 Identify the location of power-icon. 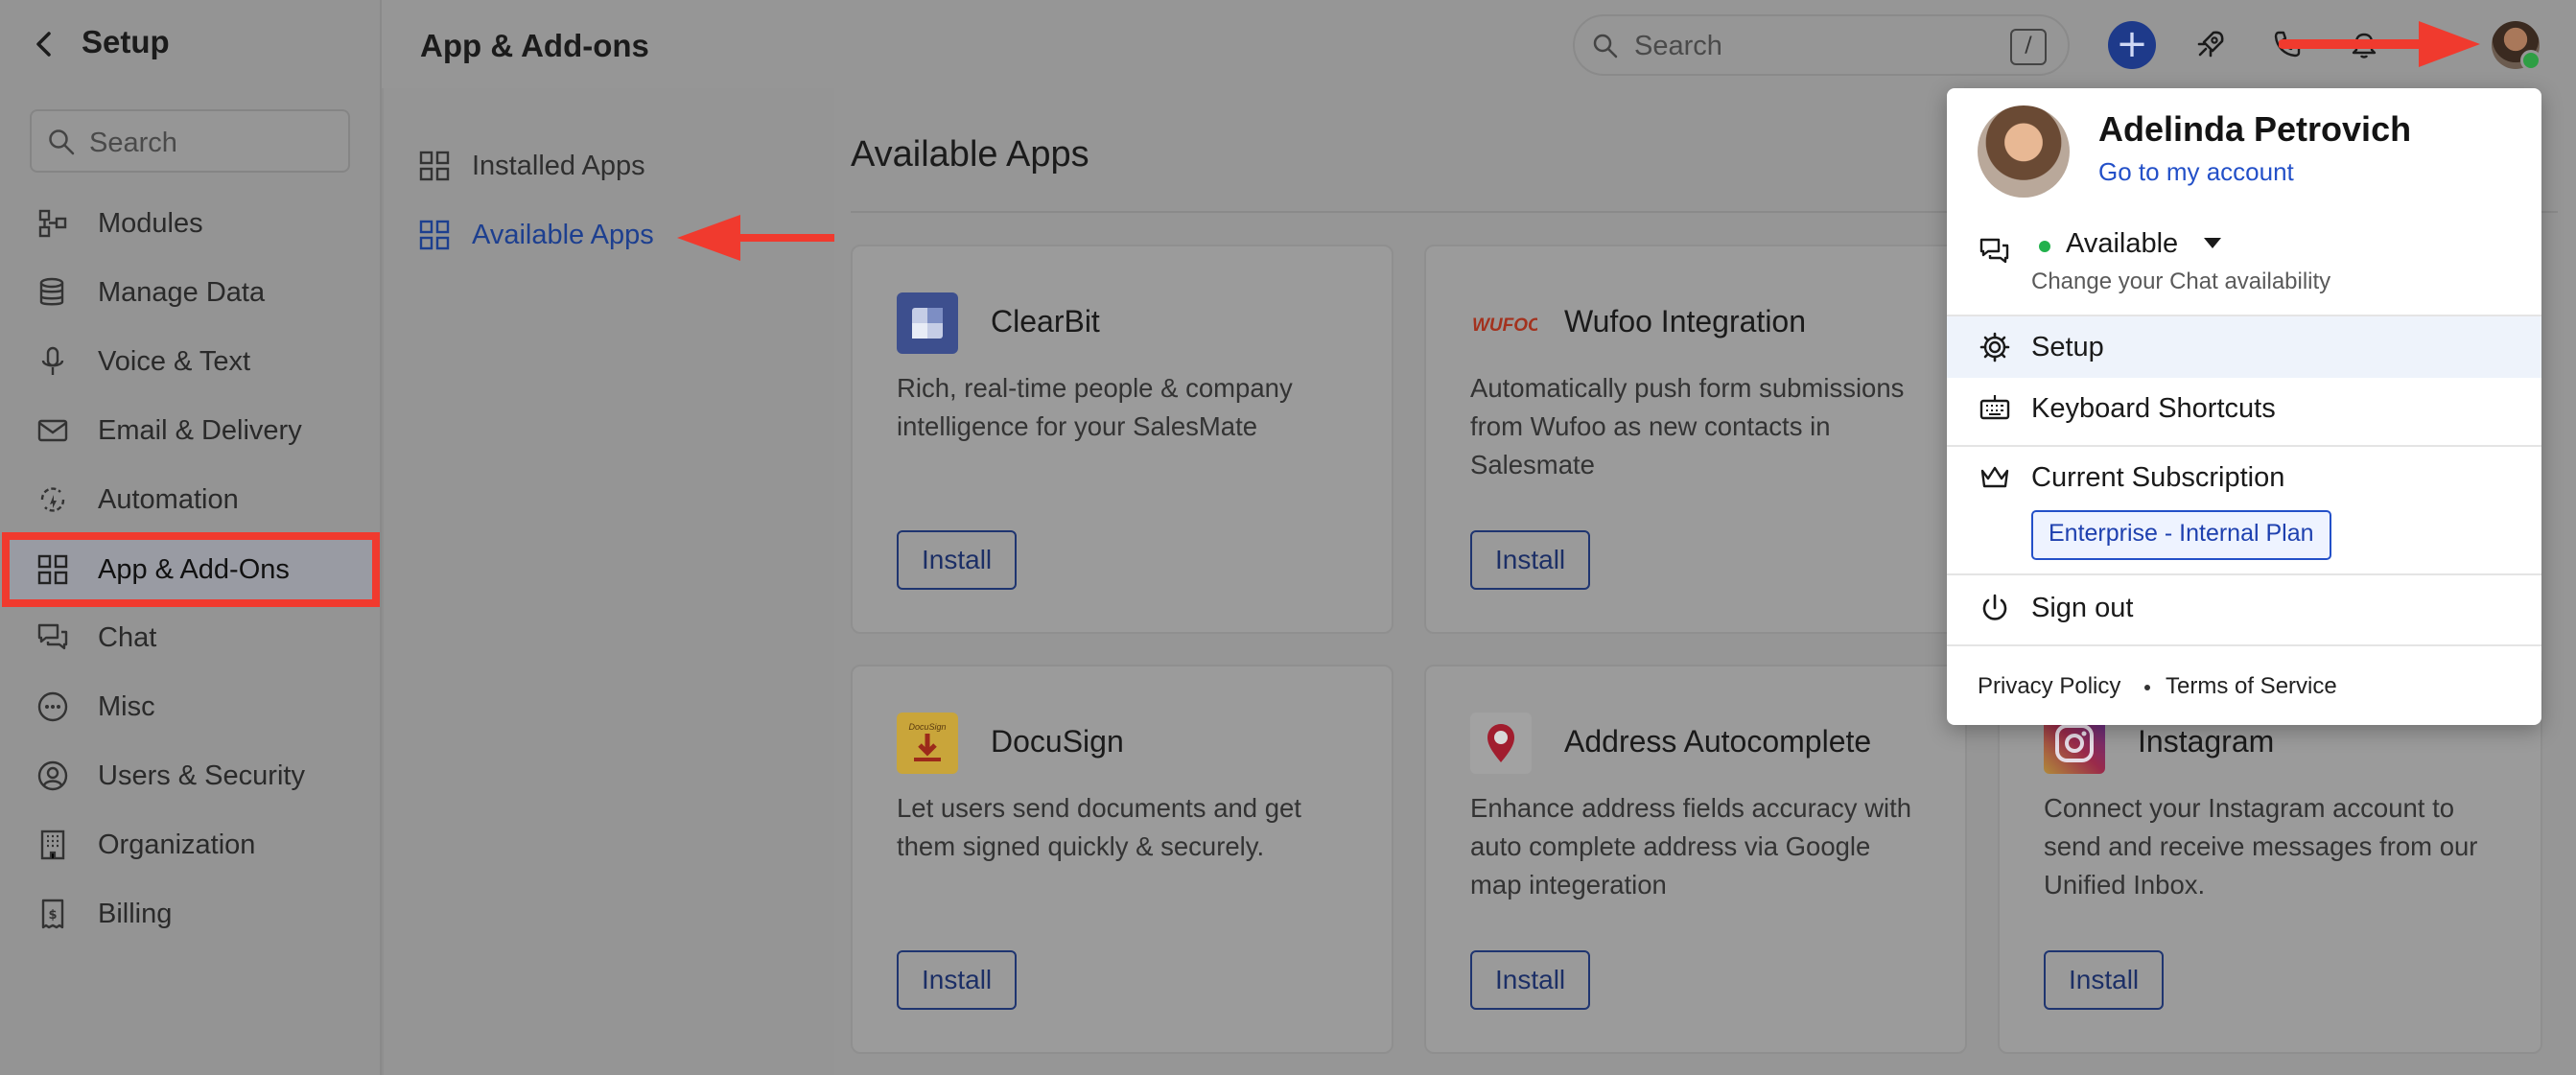
(1995, 608).